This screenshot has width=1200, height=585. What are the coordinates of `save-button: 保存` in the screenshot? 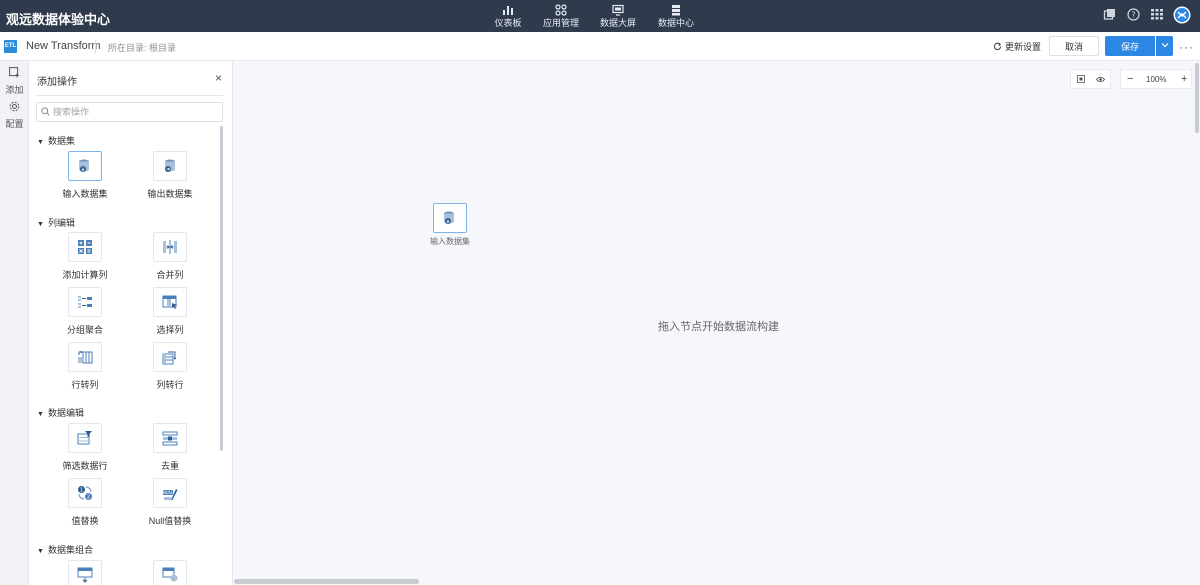 It's located at (1130, 46).